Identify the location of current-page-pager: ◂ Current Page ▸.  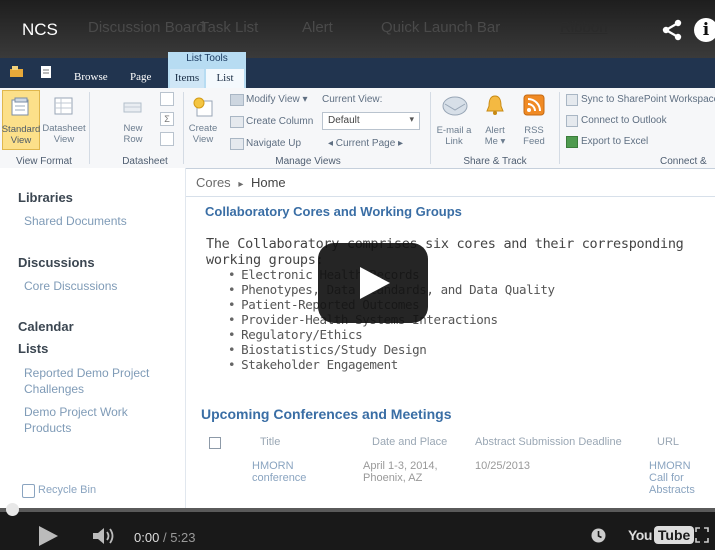
(365, 143).